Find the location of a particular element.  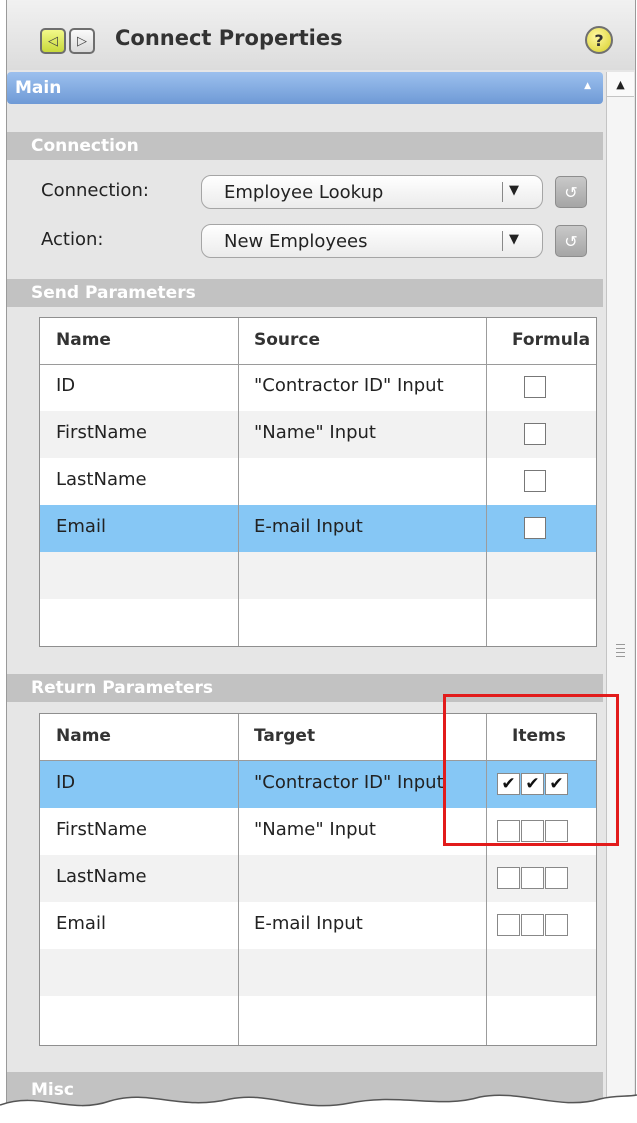

param-source-cell: "Contractor ID" Input is located at coordinates (372, 385).